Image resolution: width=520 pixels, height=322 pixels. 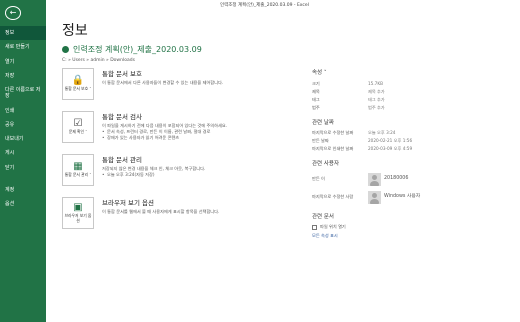 What do you see at coordinates (65, 49) in the screenshot?
I see `excel-file-icon` at bounding box center [65, 49].